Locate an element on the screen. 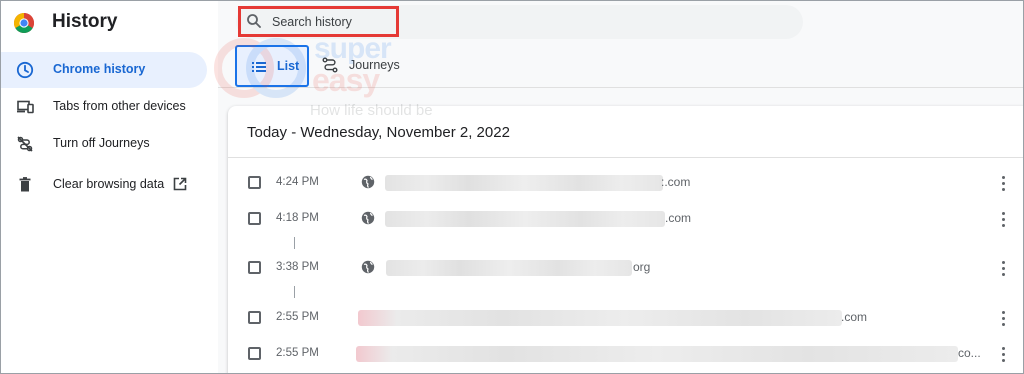 The image size is (1024, 374). sidebar-item-label: Chrome history is located at coordinates (99, 69).